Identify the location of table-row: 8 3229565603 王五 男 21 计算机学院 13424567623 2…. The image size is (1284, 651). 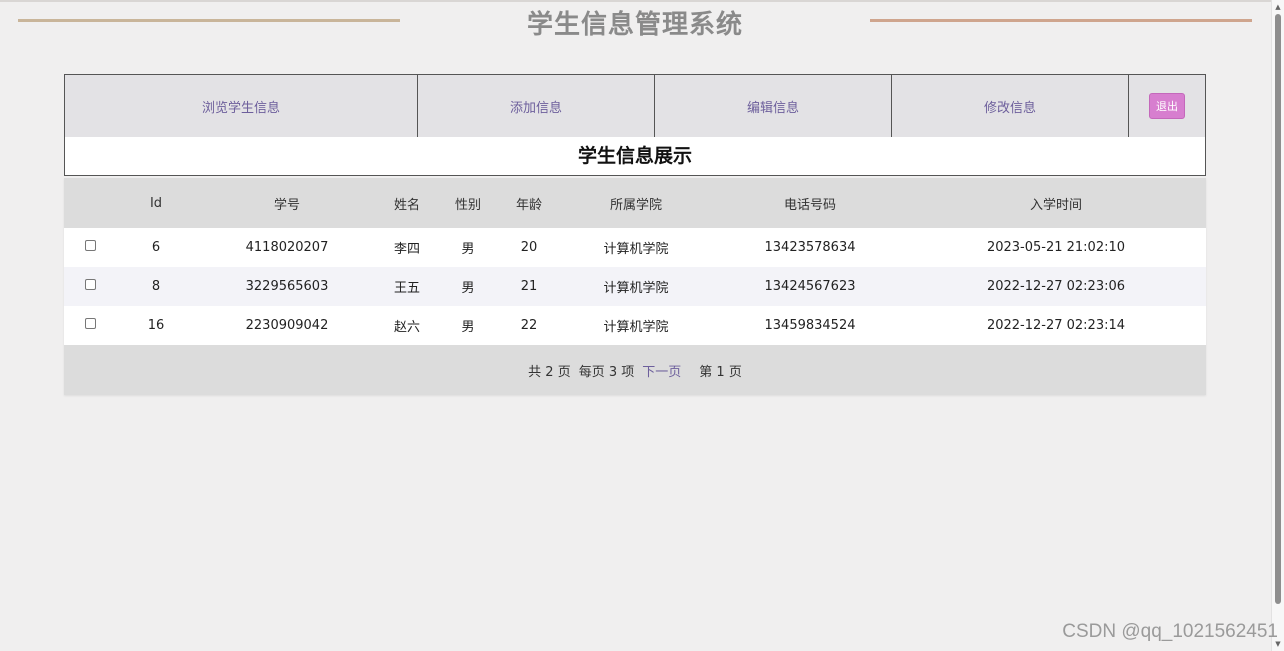
(635, 286).